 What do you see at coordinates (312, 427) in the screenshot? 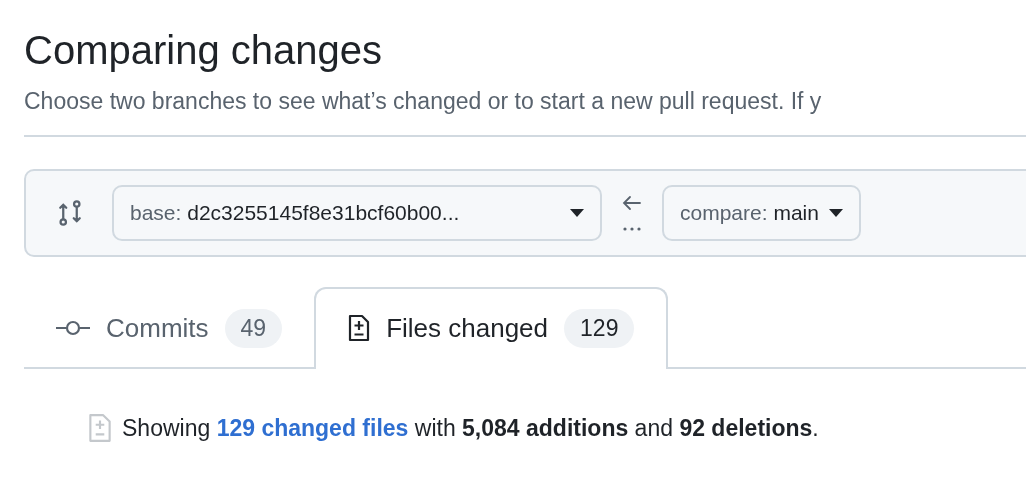
I see `changed-files-link: 129 changed files` at bounding box center [312, 427].